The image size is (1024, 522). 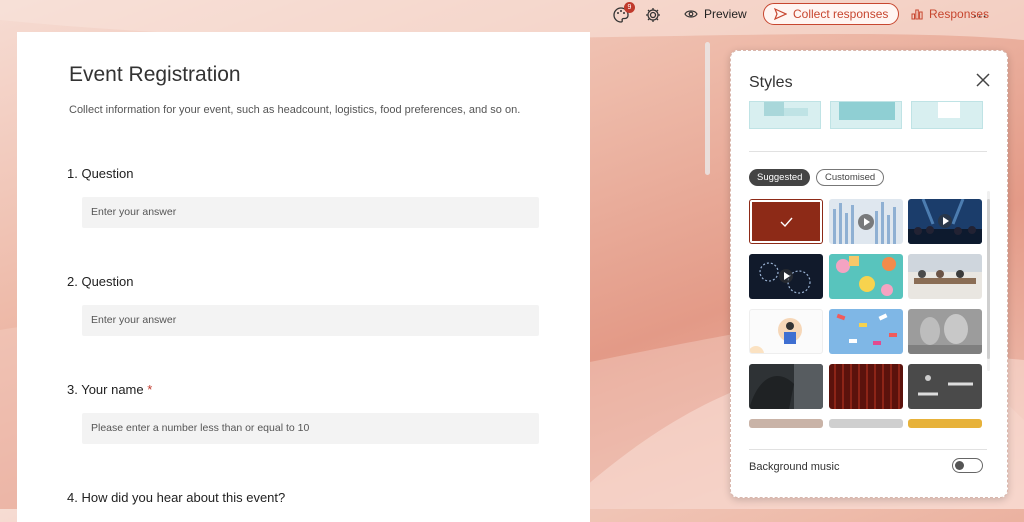 What do you see at coordinates (707, 108) in the screenshot?
I see `page-scrollbar` at bounding box center [707, 108].